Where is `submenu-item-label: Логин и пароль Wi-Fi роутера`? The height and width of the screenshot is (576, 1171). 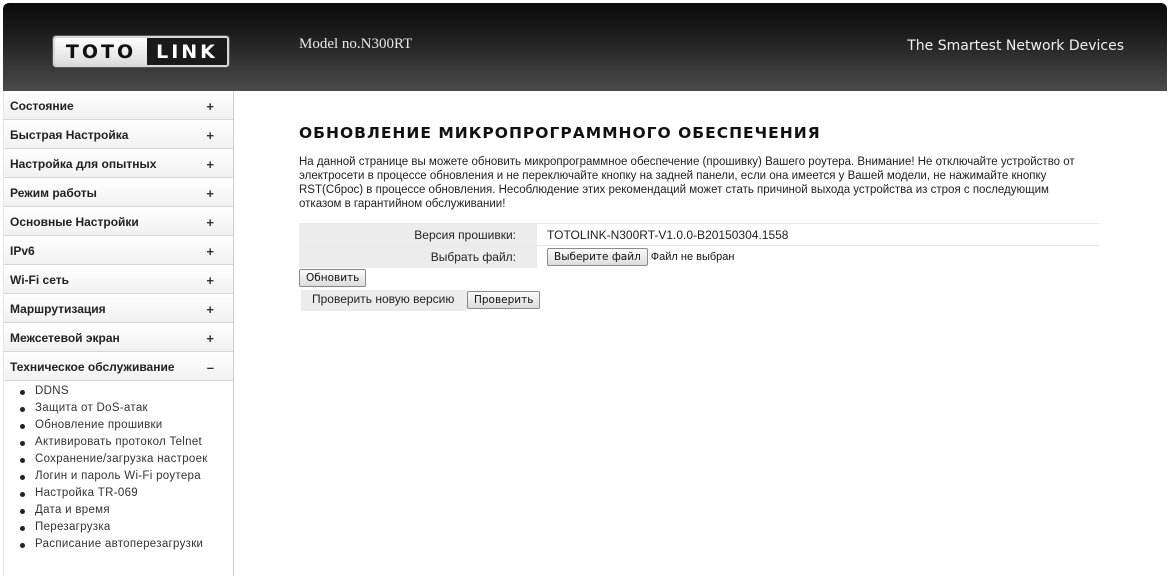 submenu-item-label: Логин и пароль Wi-Fi роутера is located at coordinates (118, 476).